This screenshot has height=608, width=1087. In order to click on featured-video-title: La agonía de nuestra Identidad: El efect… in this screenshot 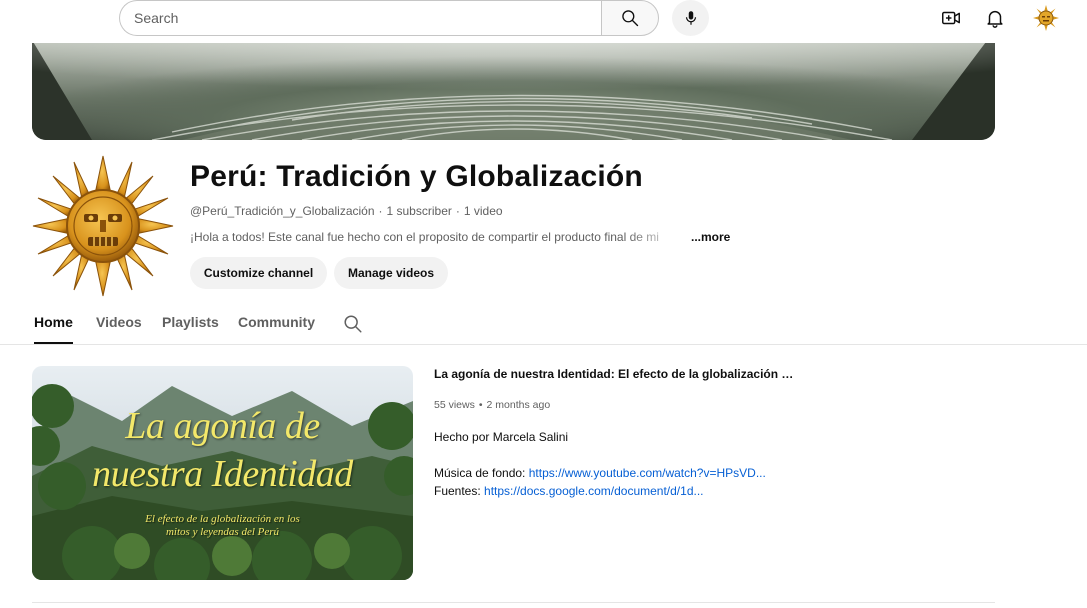, I will do `click(614, 374)`.